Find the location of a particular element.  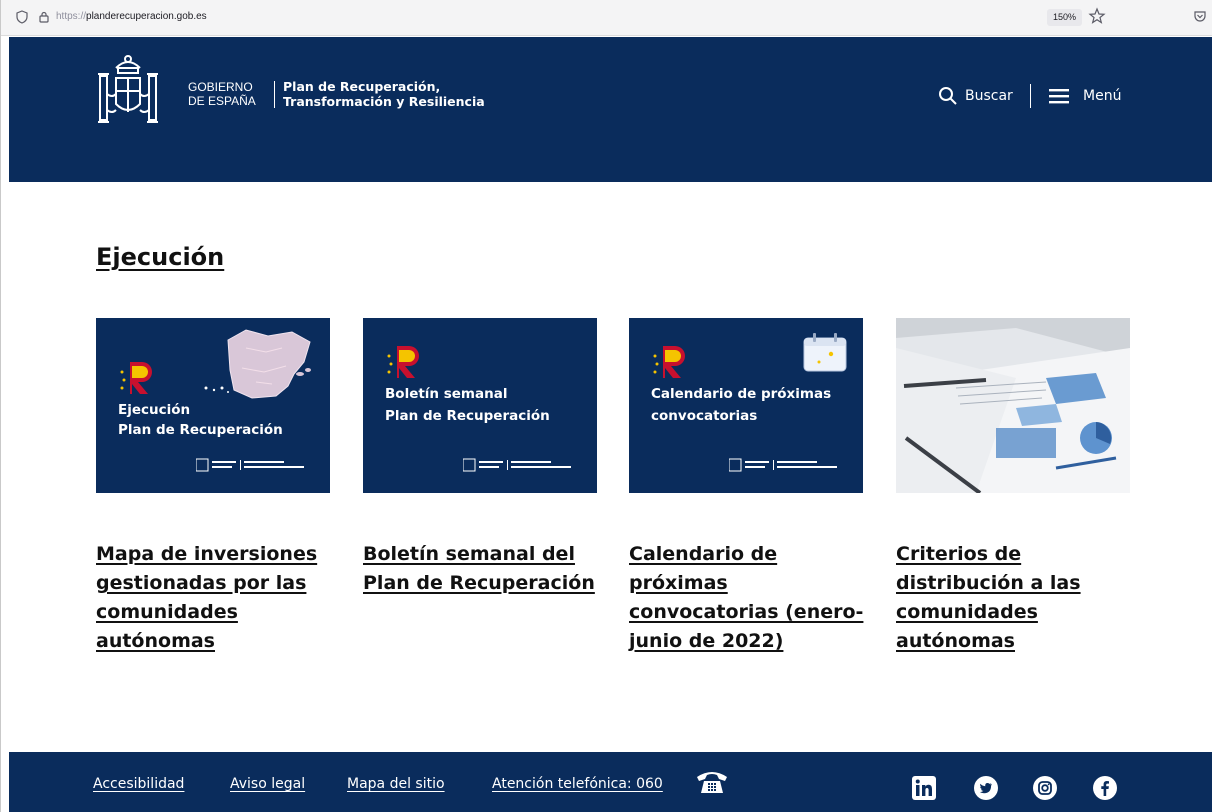

address-bar: https://planderecuperacion.gob.es is located at coordinates (131, 16).